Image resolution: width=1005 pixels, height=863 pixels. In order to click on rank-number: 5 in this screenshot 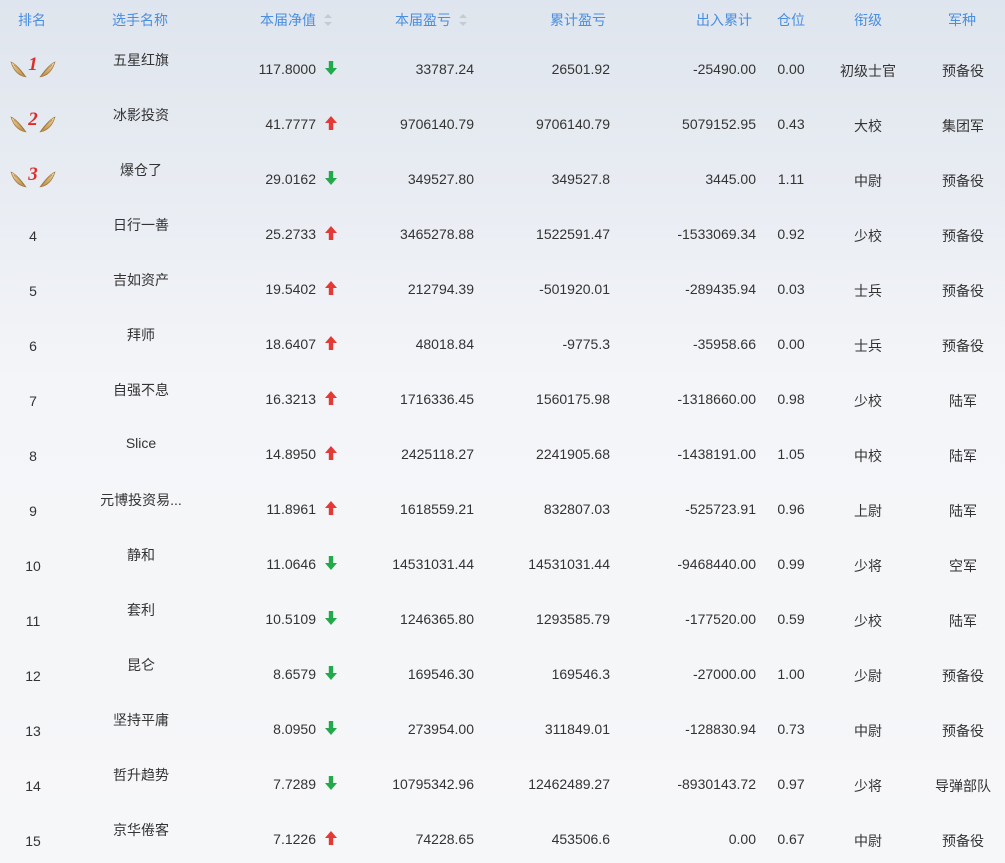, I will do `click(33, 291)`.